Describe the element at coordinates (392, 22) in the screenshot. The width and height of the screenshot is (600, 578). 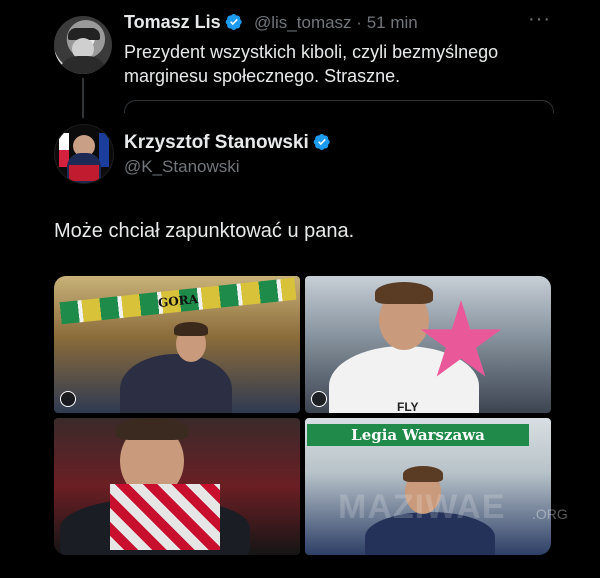
I see `tweet1-time: 51 min` at that location.